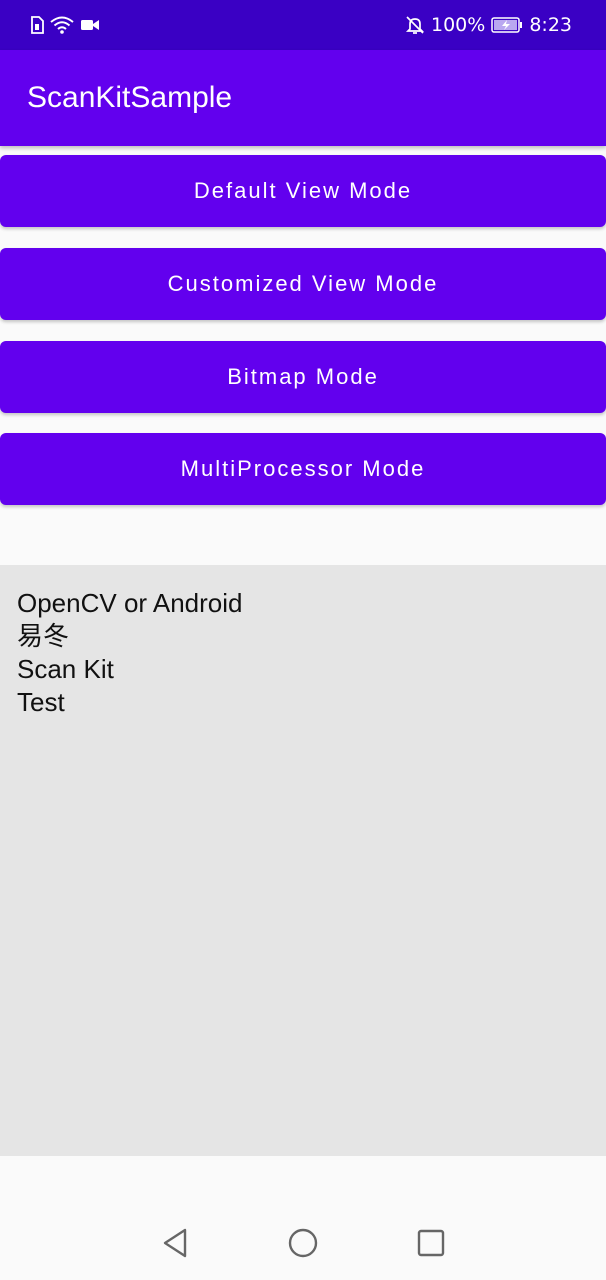  Describe the element at coordinates (415, 25) in the screenshot. I see `bell-off-icon` at that location.